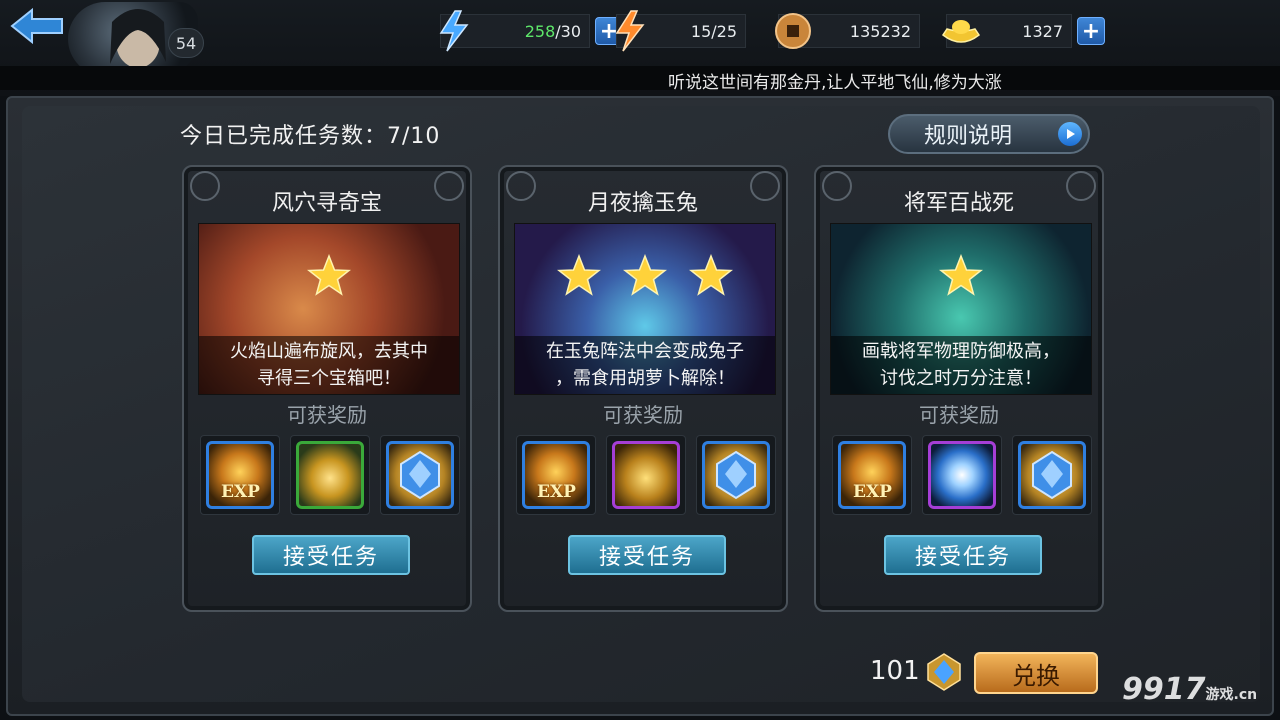 The image size is (1280, 720). I want to click on gold-ingot-icon, so click(961, 31).